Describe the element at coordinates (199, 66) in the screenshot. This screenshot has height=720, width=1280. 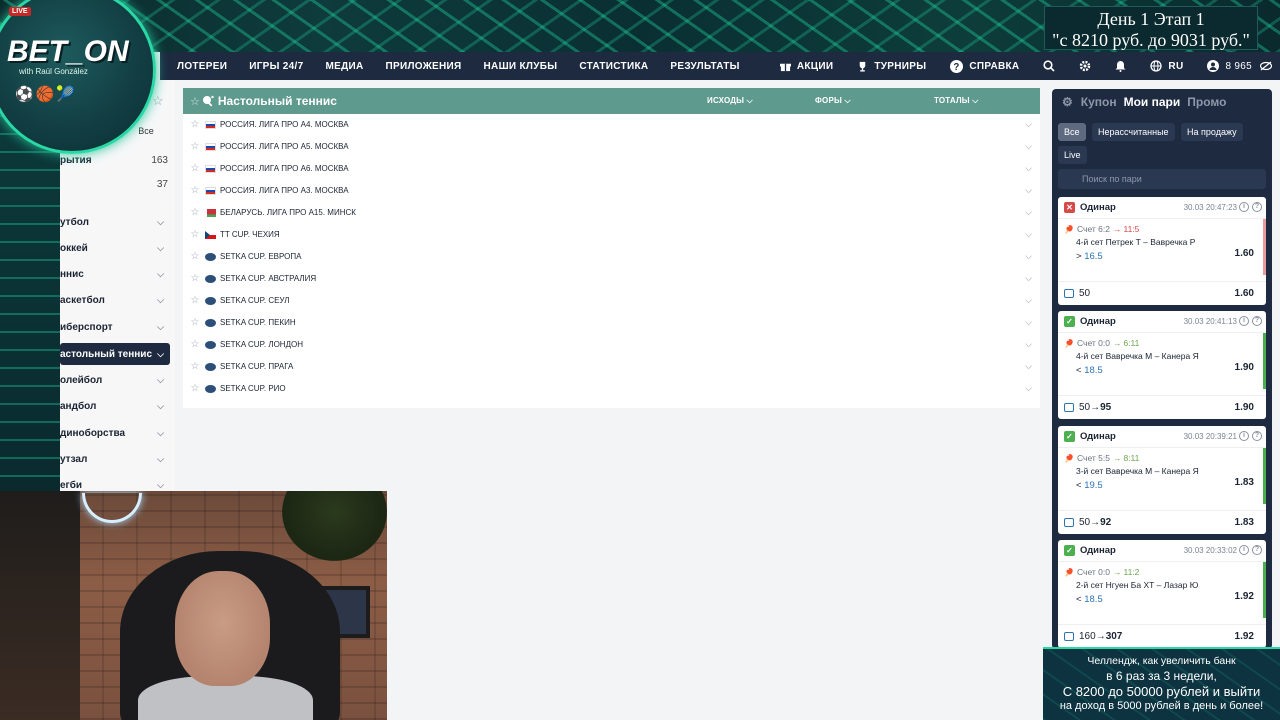
I see `nav-lotteries: ЛОТЕРЕИ` at that location.